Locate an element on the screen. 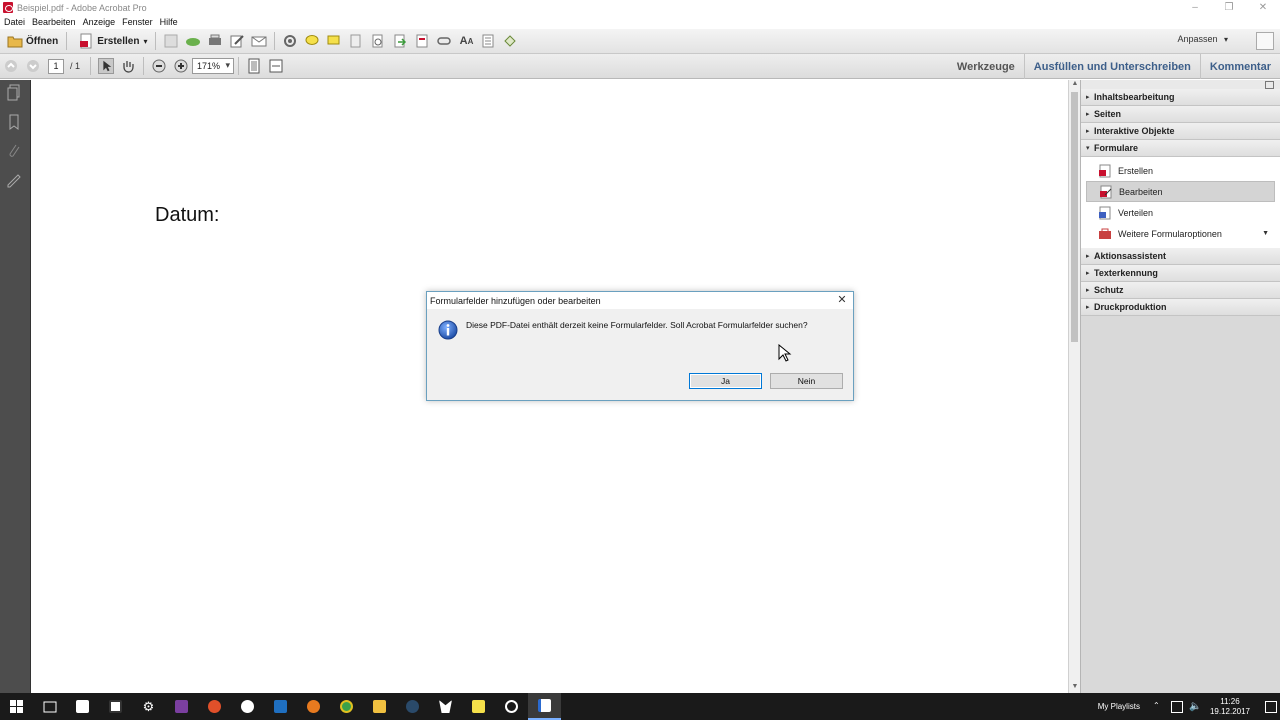 This screenshot has width=1280, height=720. menu-anzeige: Anzeige is located at coordinates (99, 22).